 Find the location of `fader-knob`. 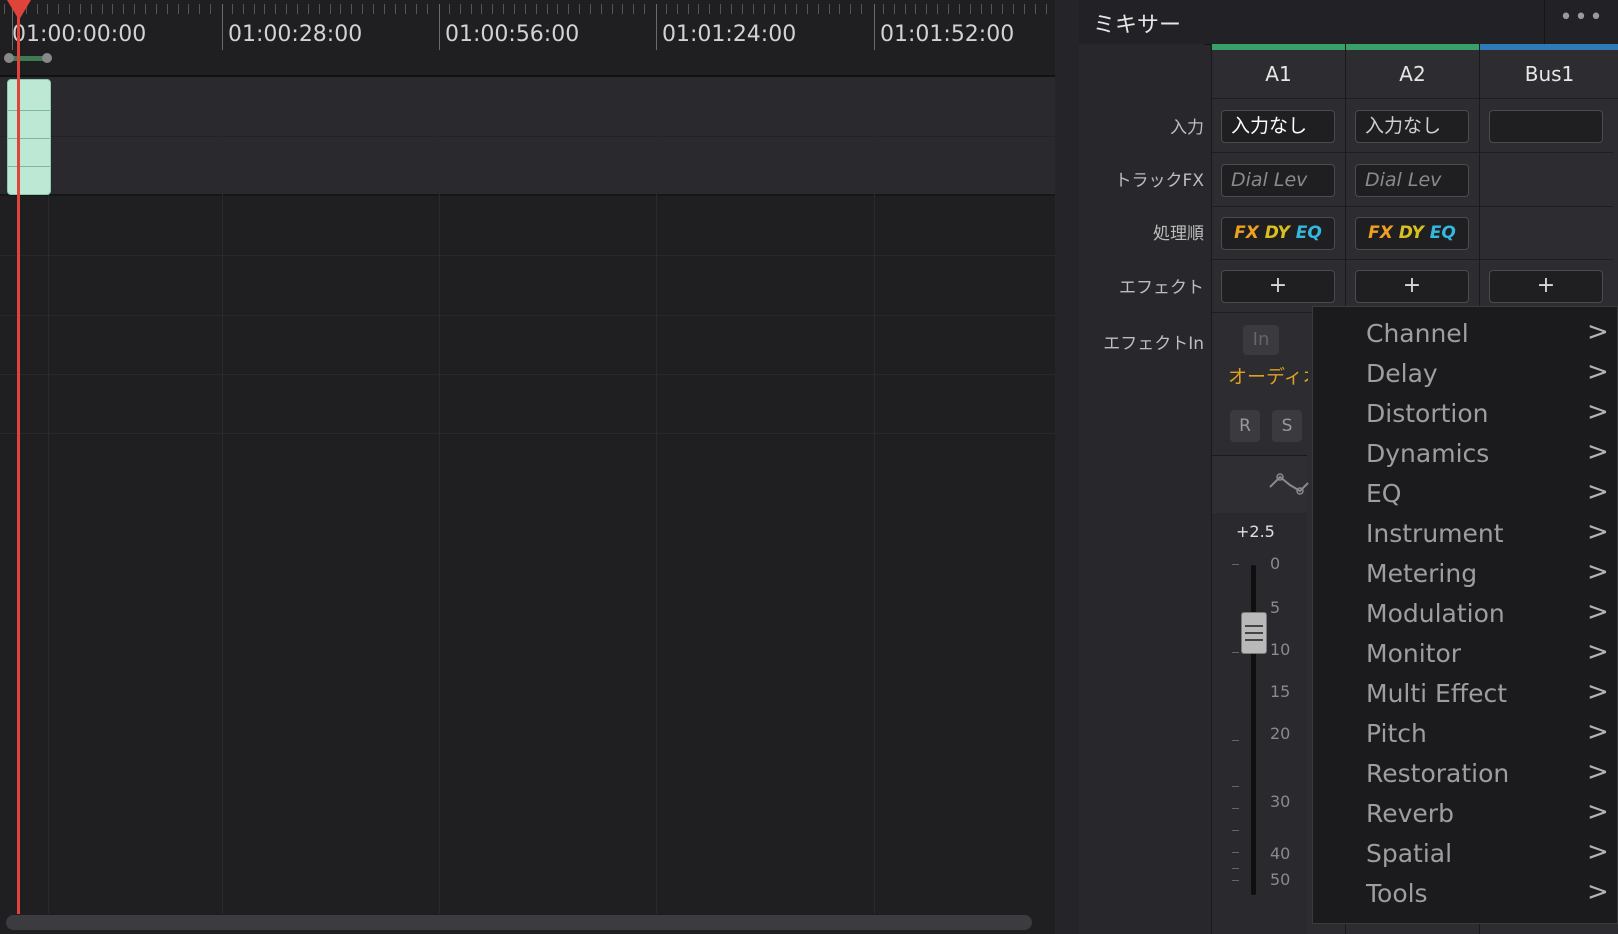

fader-knob is located at coordinates (1254, 633).